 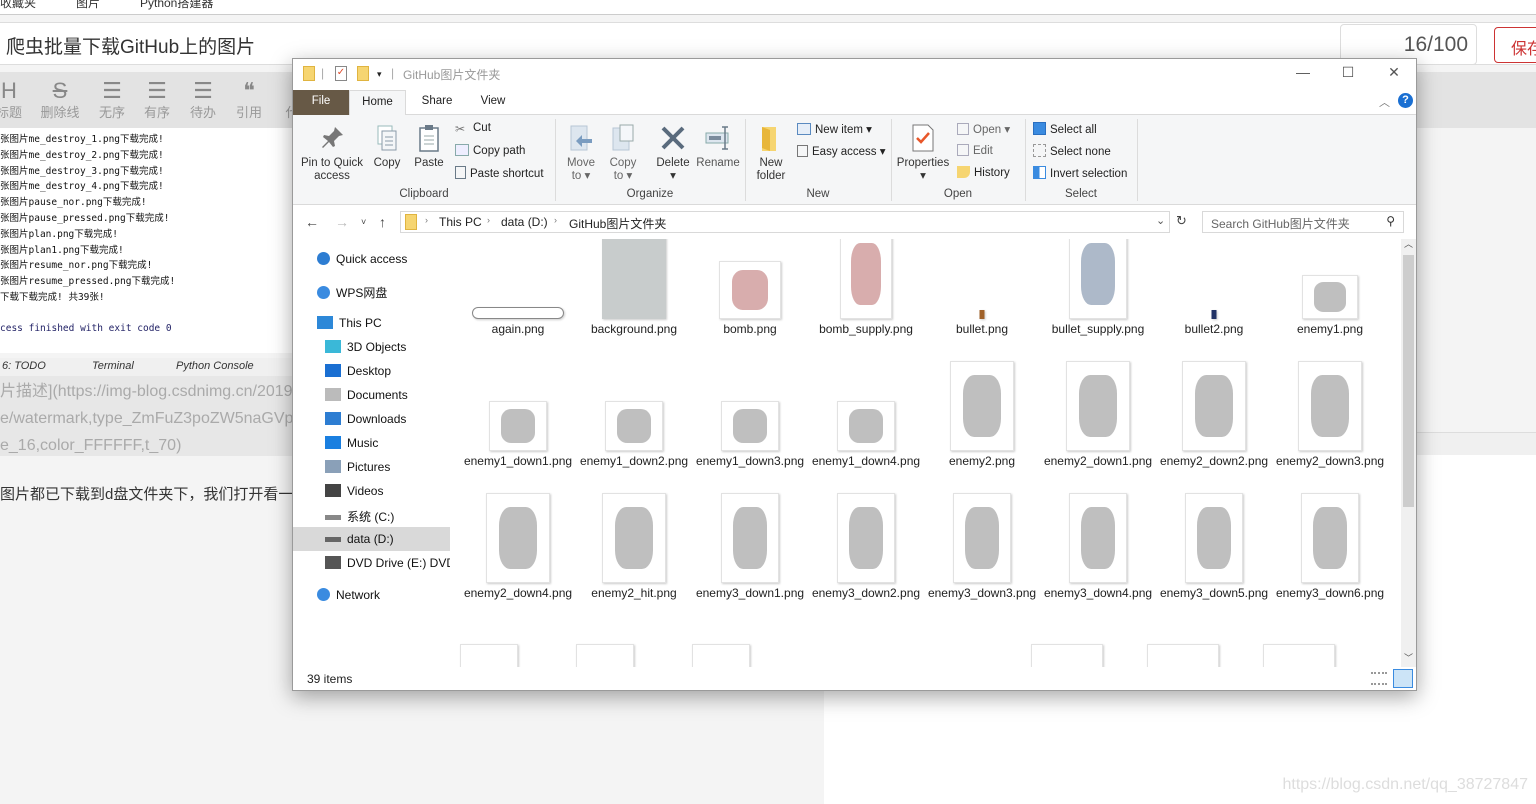 I want to click on tab-file: File, so click(x=321, y=102).